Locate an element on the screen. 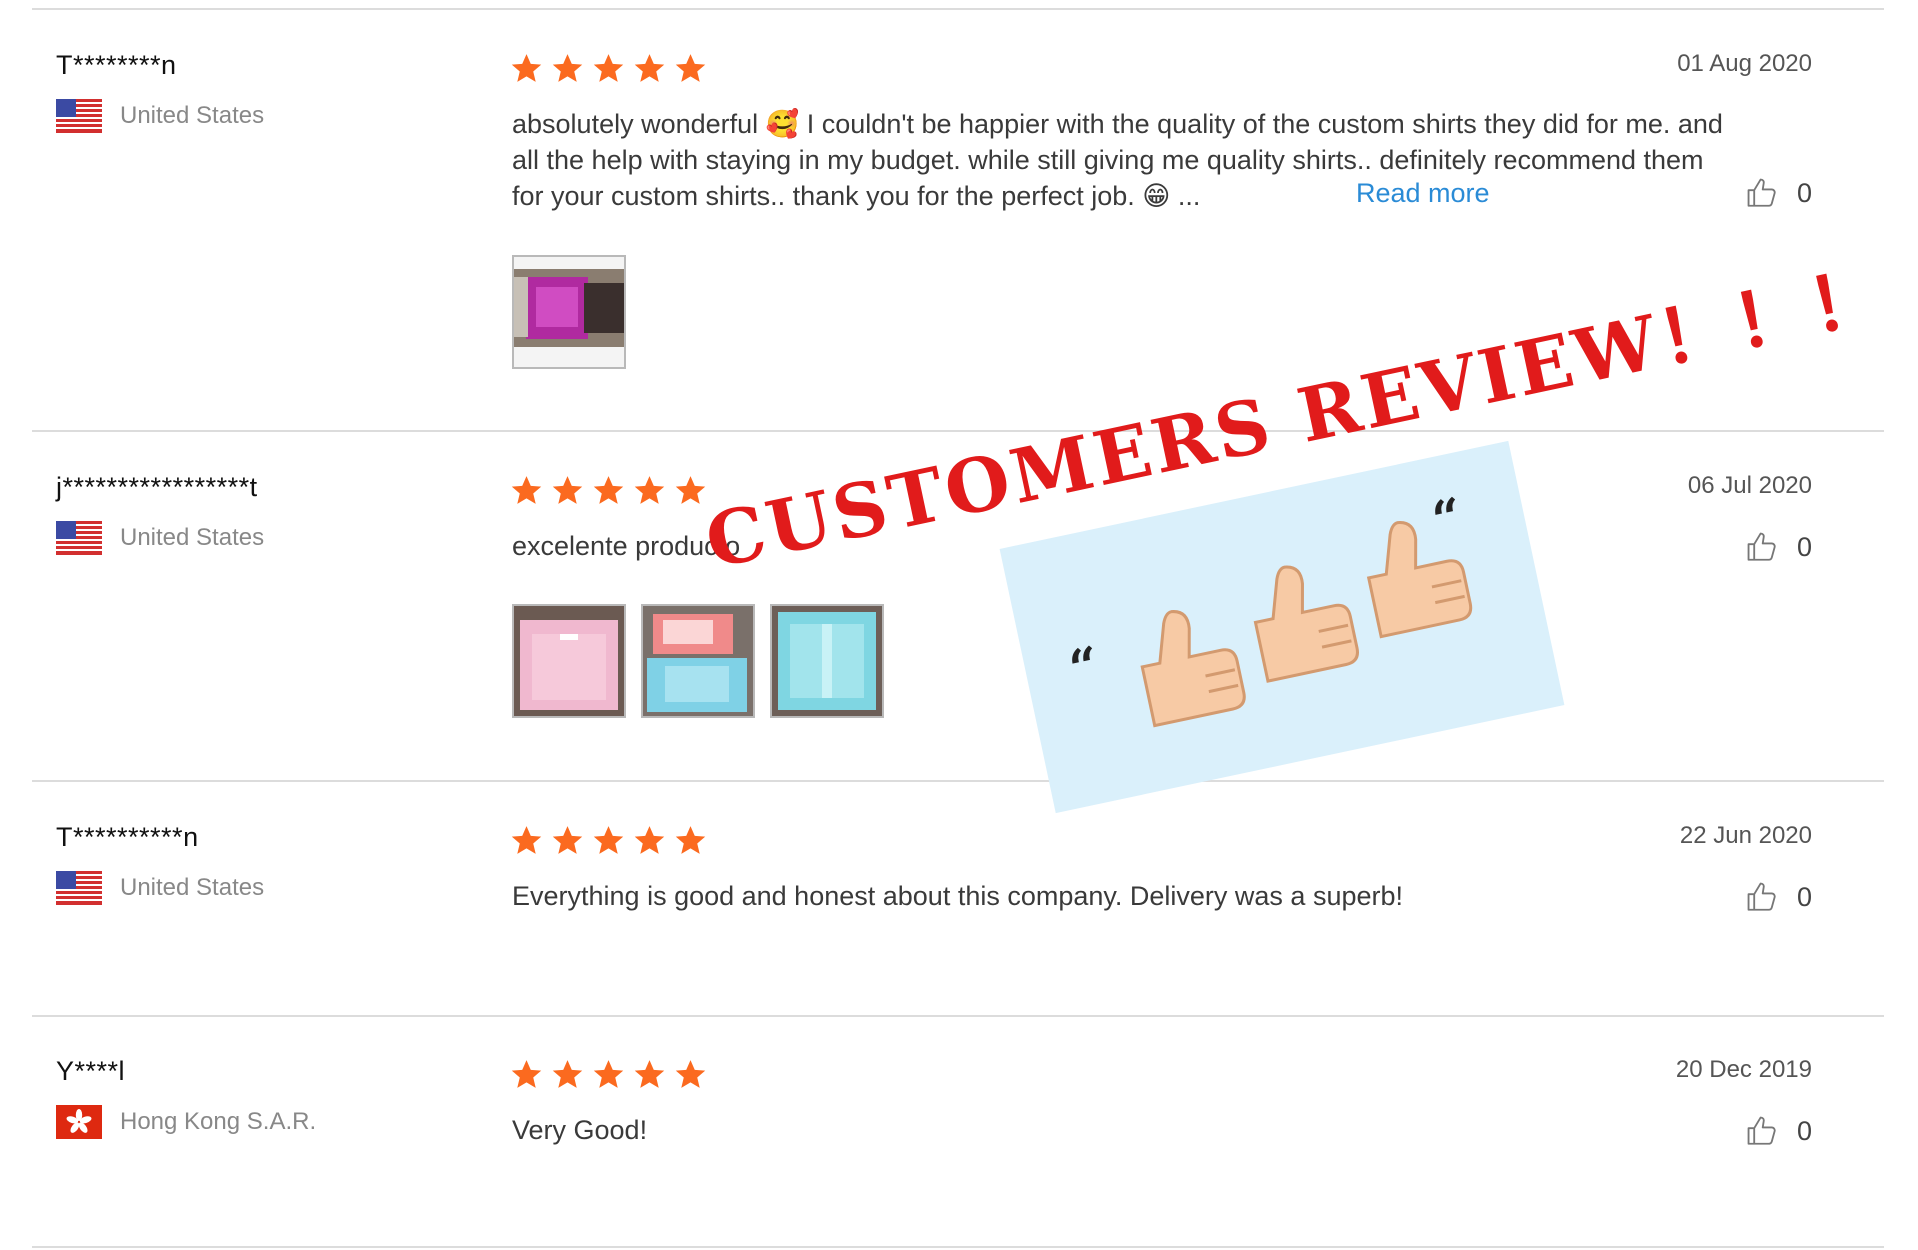 The image size is (1918, 1250). review-date: 01 Aug 2020 is located at coordinates (1744, 63).